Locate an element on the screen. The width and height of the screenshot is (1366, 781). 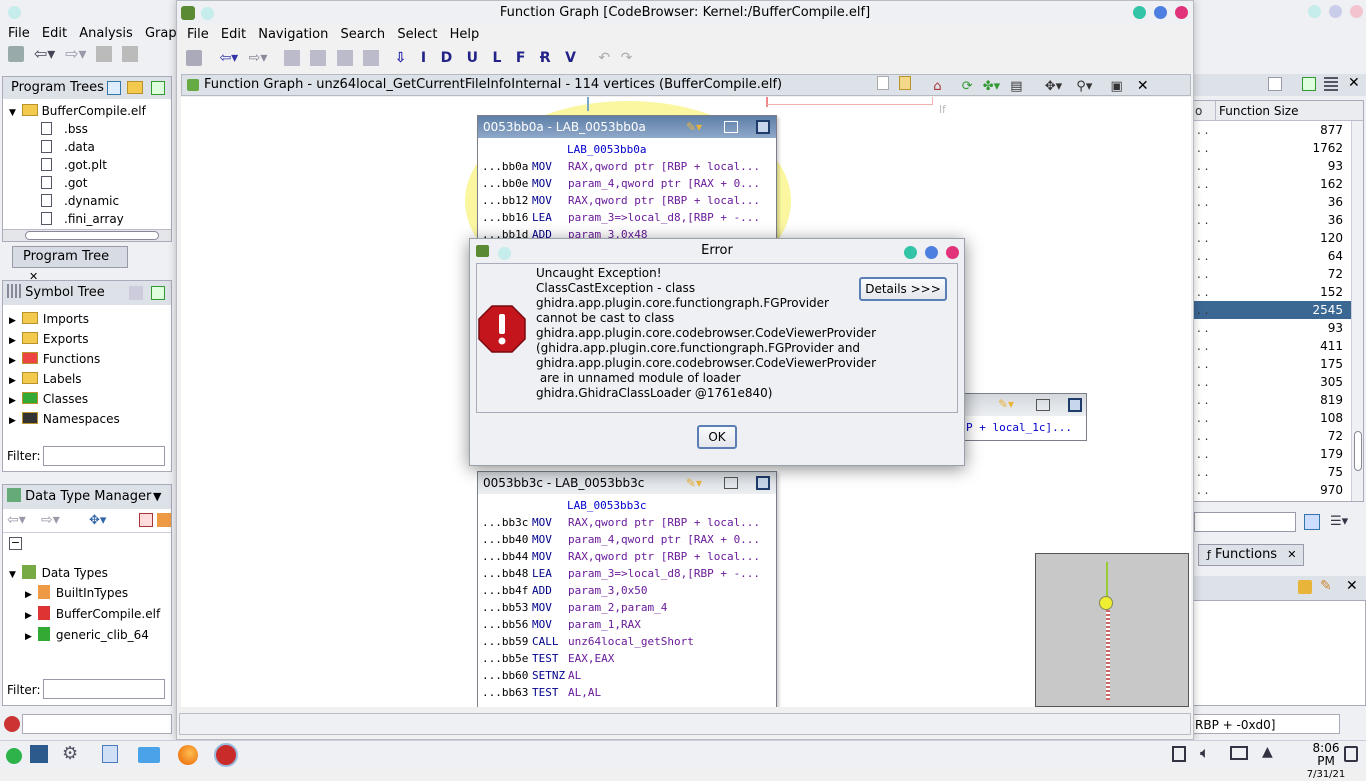
table-row: . . 162 is located at coordinates (1272, 184).